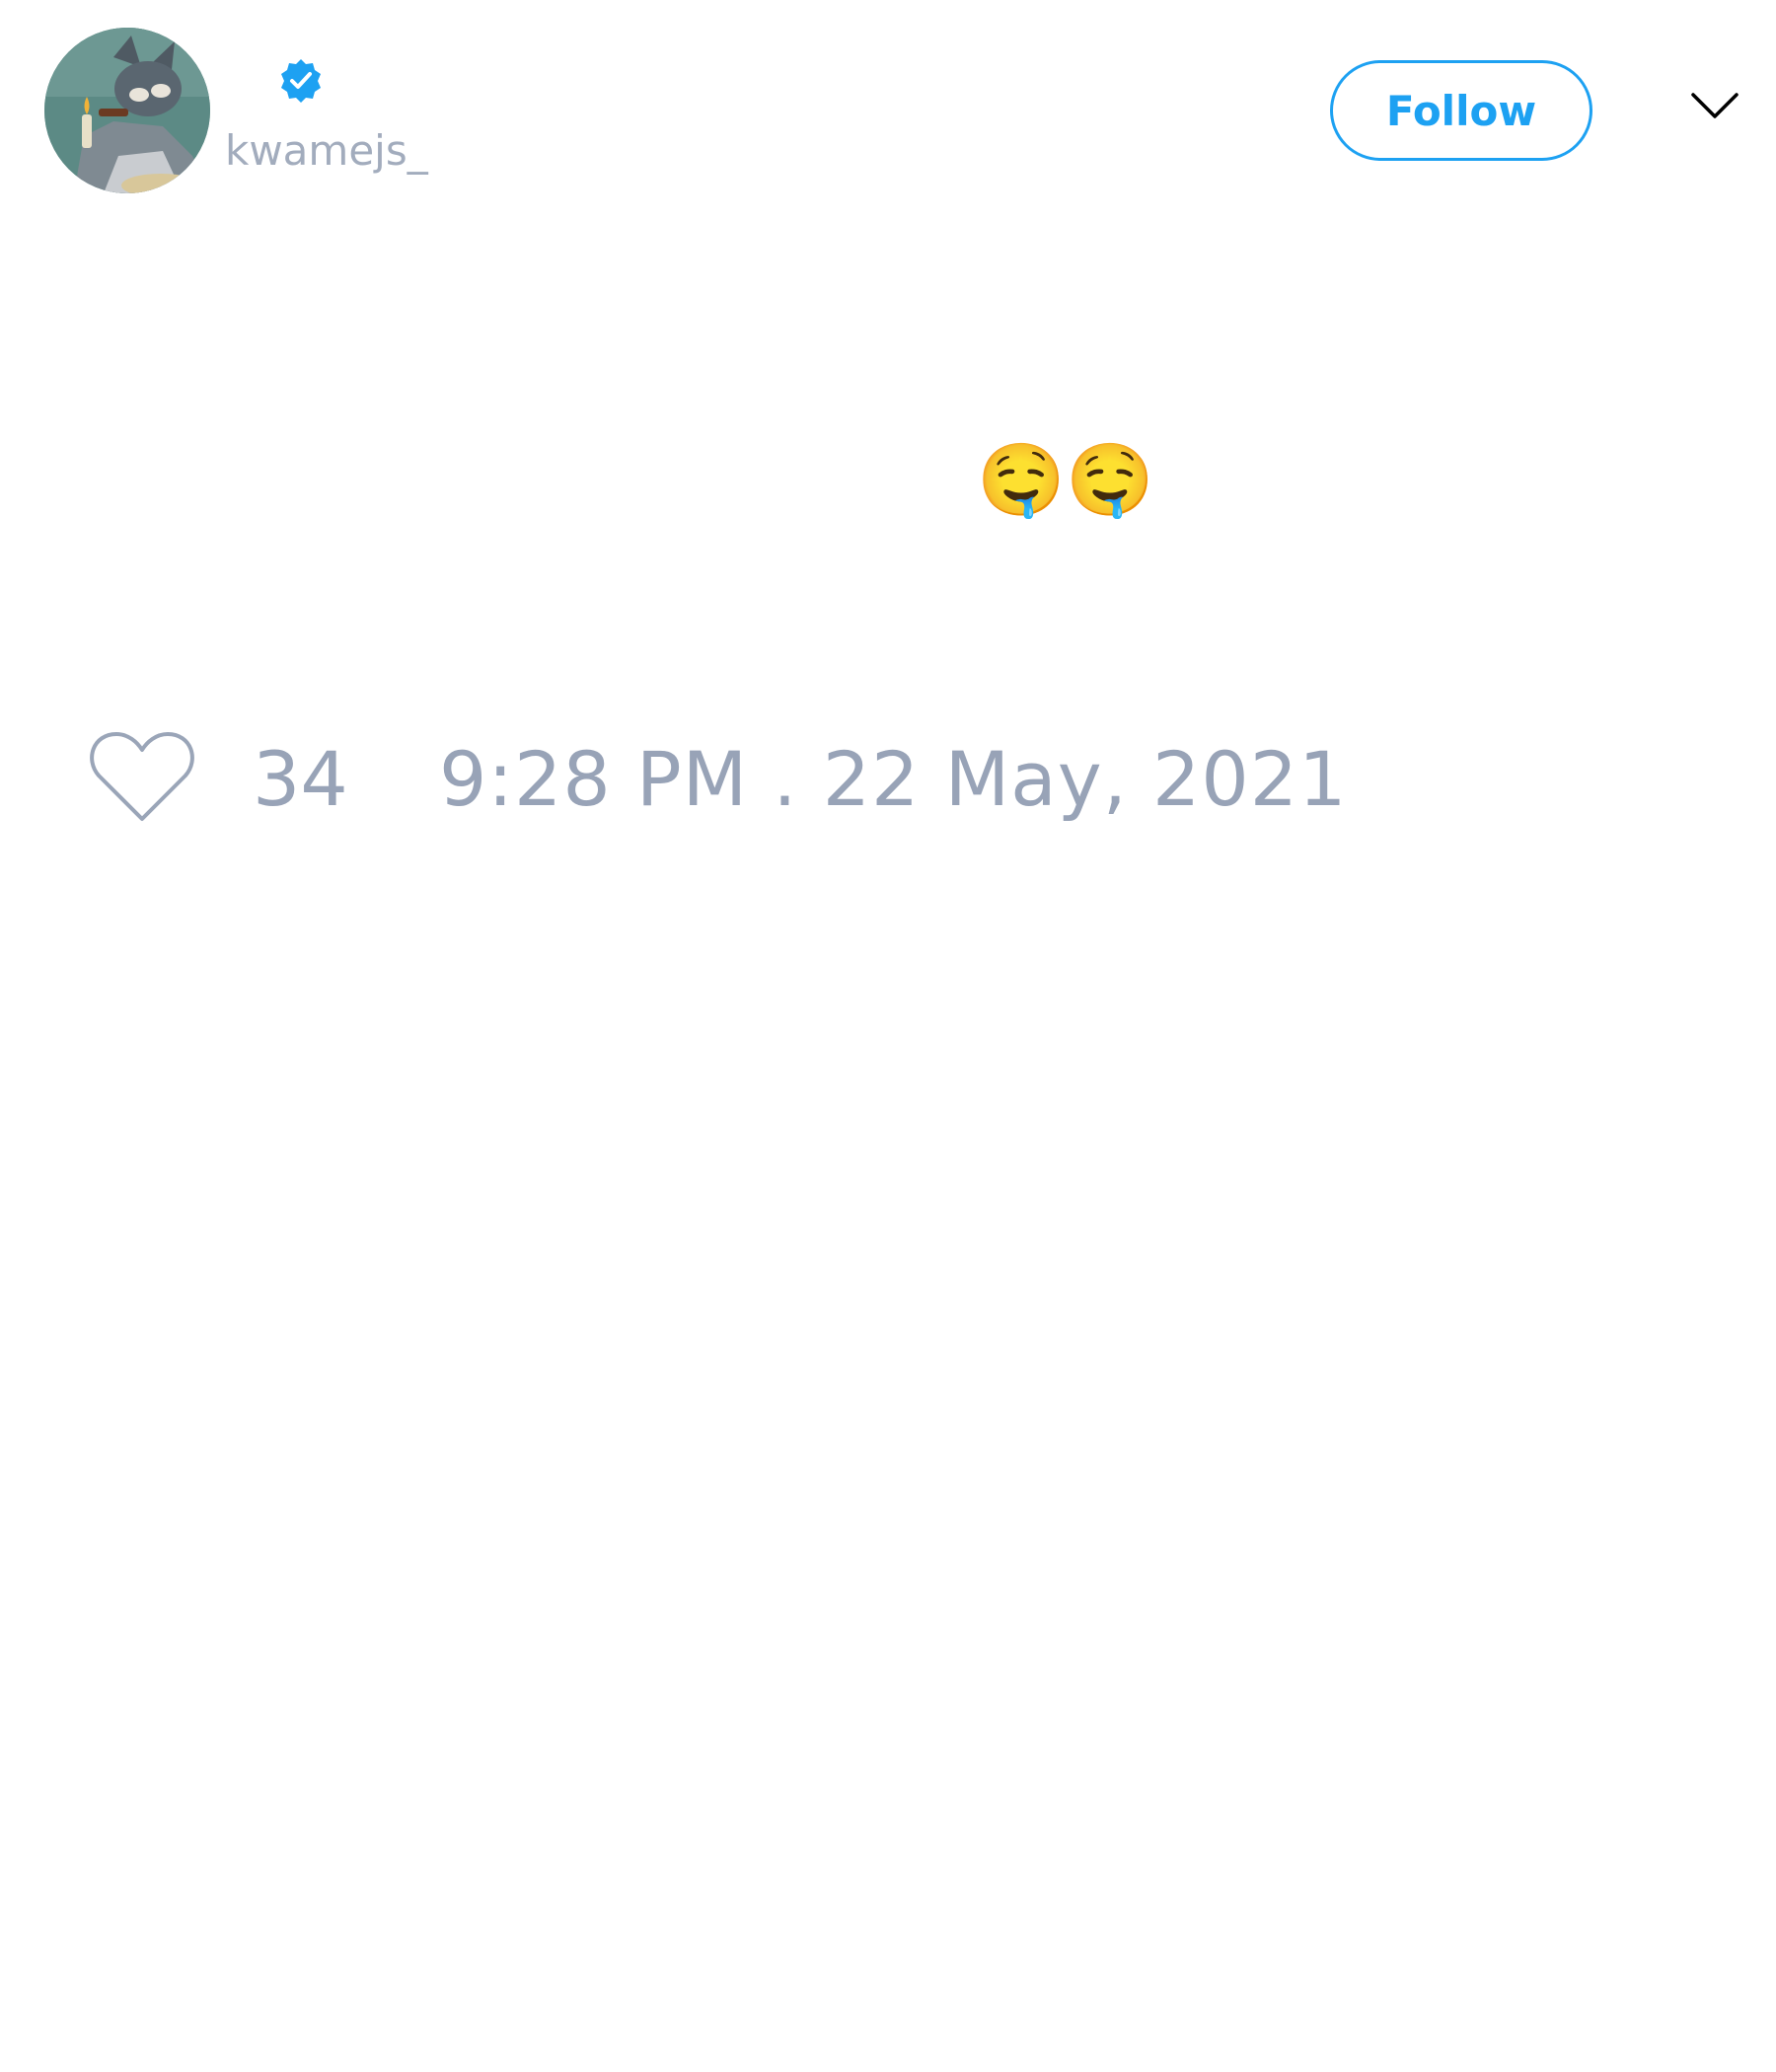 Image resolution: width=1776 pixels, height=2072 pixels. Describe the element at coordinates (1714, 106) in the screenshot. I see `chevron-down-icon` at that location.